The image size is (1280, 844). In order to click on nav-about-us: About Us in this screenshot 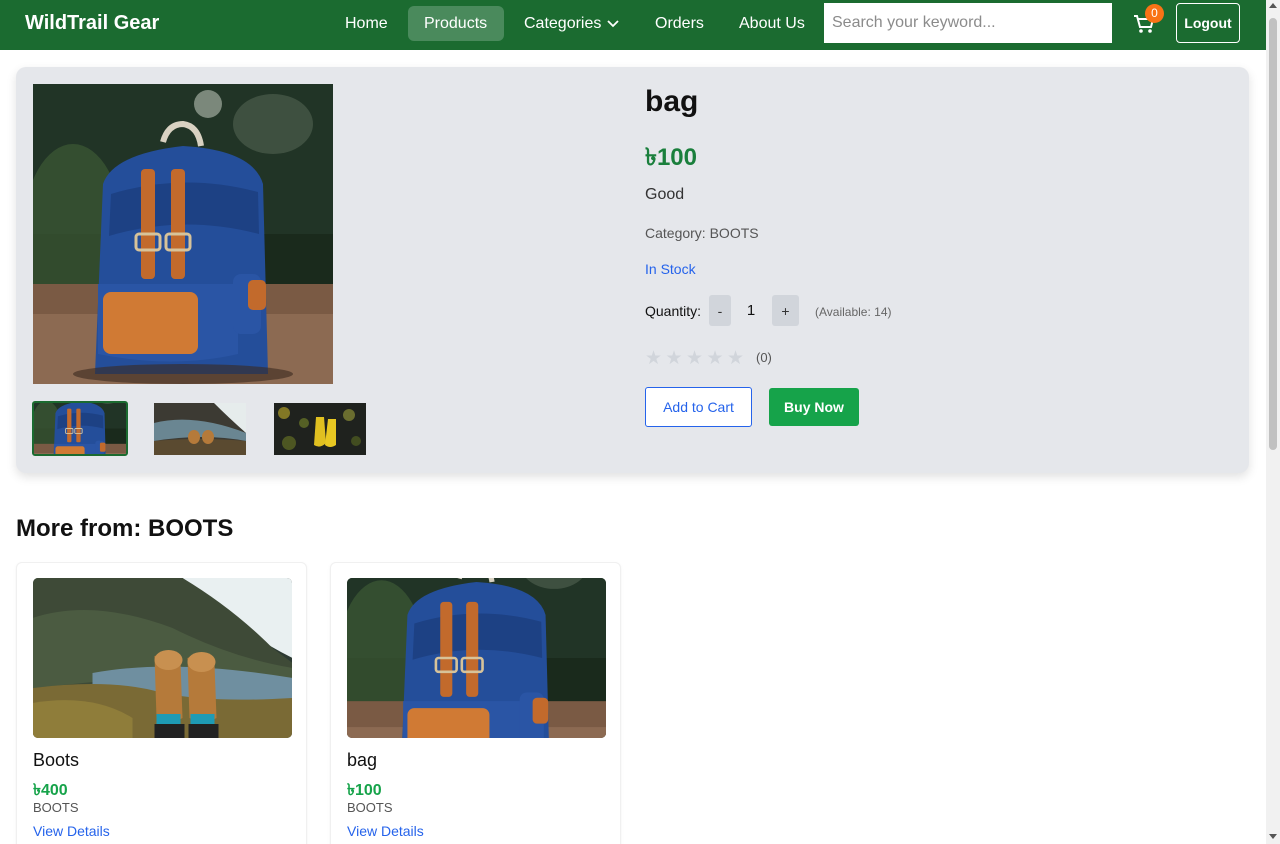, I will do `click(772, 23)`.